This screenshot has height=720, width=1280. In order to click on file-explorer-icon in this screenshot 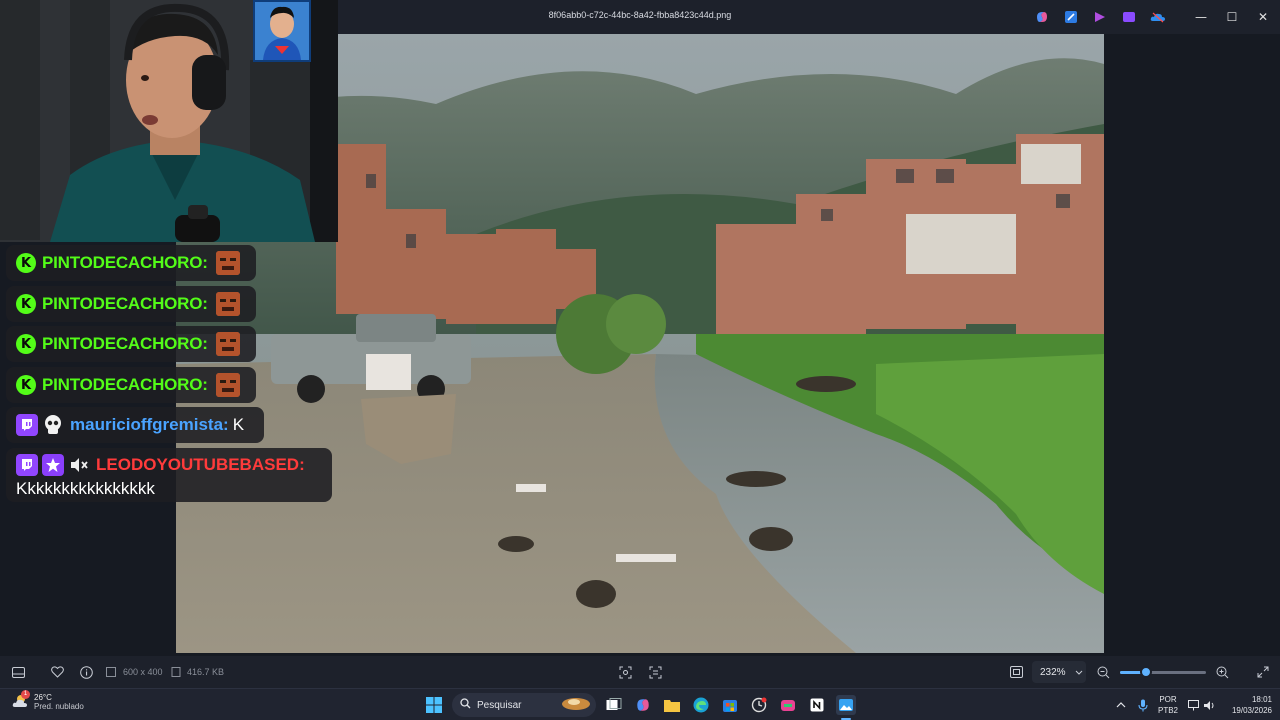, I will do `click(672, 705)`.